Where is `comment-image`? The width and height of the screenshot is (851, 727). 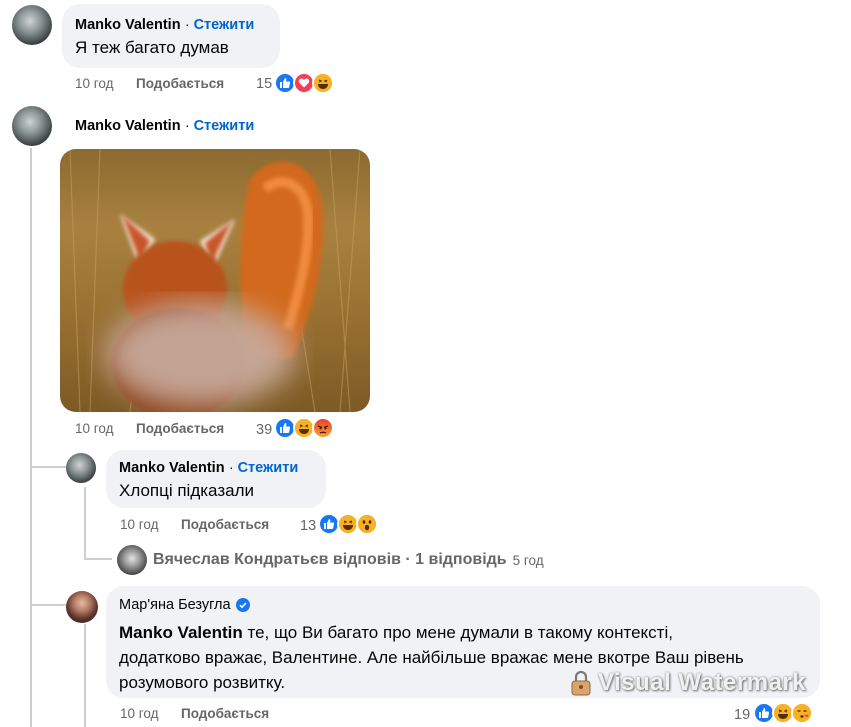
comment-image is located at coordinates (215, 280).